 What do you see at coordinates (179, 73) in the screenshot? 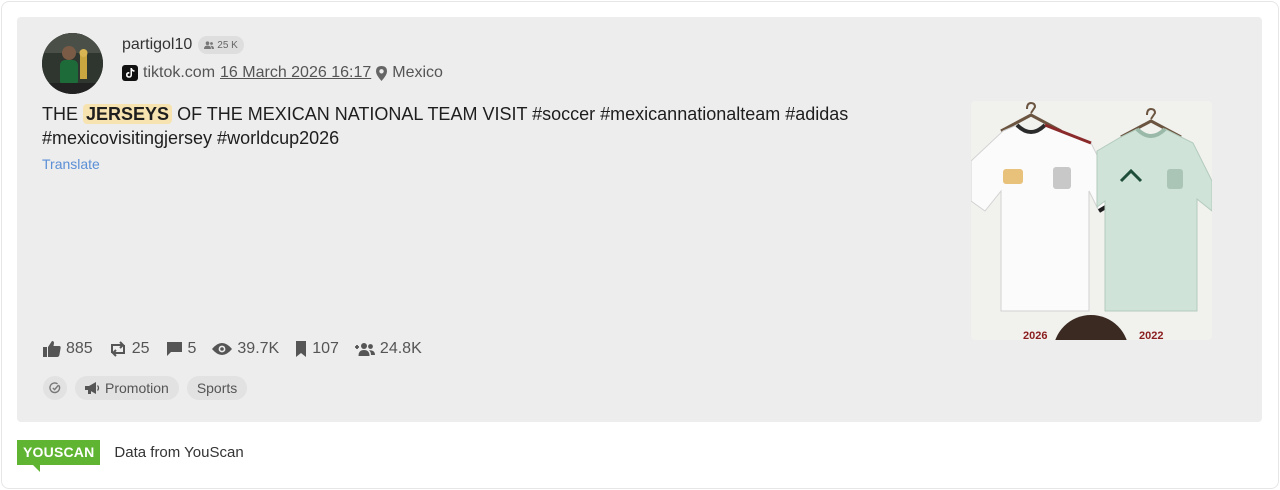
I see `source-link: tiktok.com` at bounding box center [179, 73].